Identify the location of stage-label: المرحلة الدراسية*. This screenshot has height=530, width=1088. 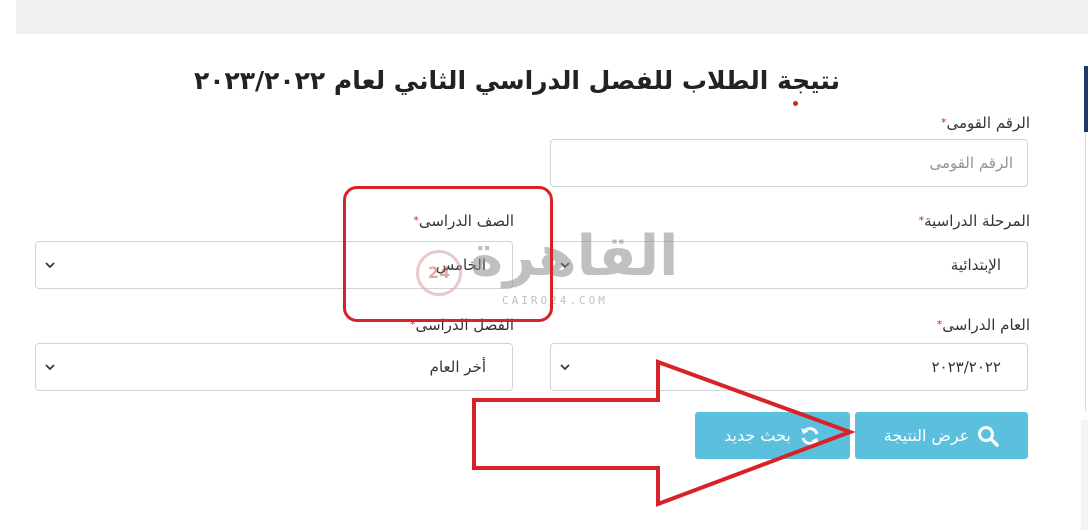
(974, 221).